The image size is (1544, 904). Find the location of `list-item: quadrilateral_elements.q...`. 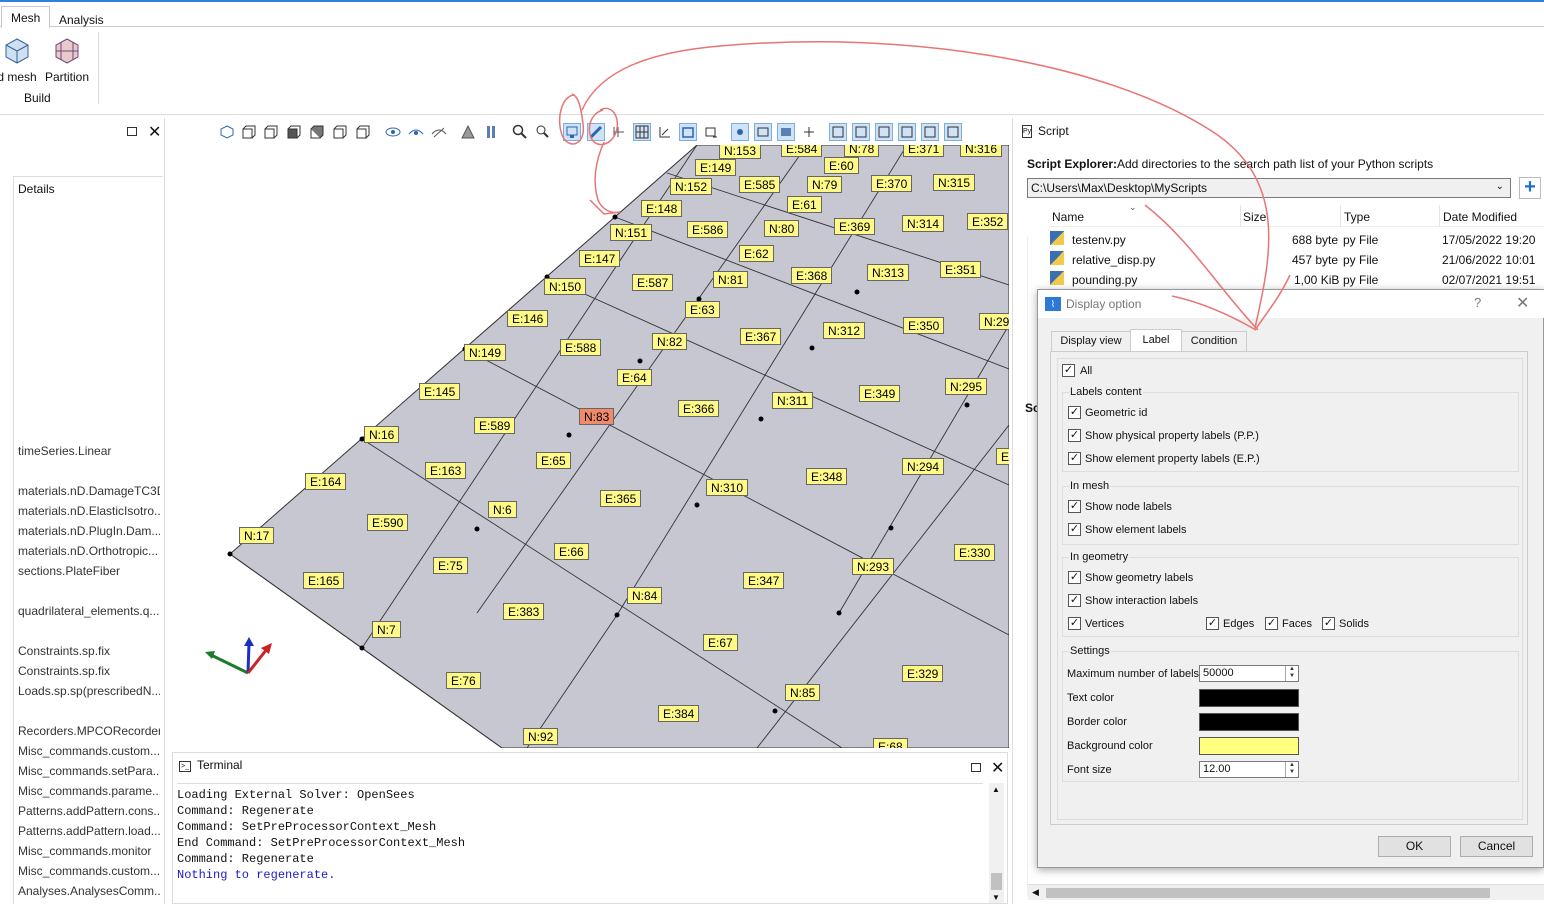

list-item: quadrilateral_elements.q... is located at coordinates (89, 611).